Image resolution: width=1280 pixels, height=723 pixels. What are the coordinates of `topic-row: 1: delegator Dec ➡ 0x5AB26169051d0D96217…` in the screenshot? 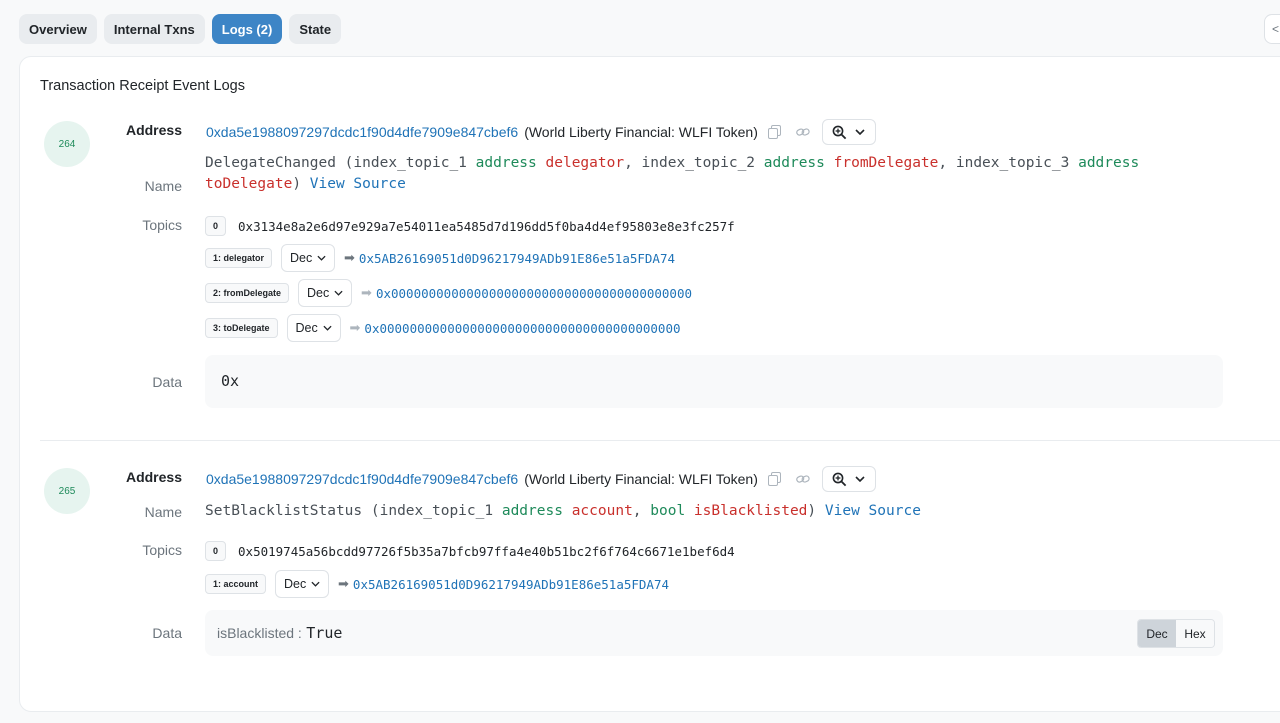 It's located at (440, 258).